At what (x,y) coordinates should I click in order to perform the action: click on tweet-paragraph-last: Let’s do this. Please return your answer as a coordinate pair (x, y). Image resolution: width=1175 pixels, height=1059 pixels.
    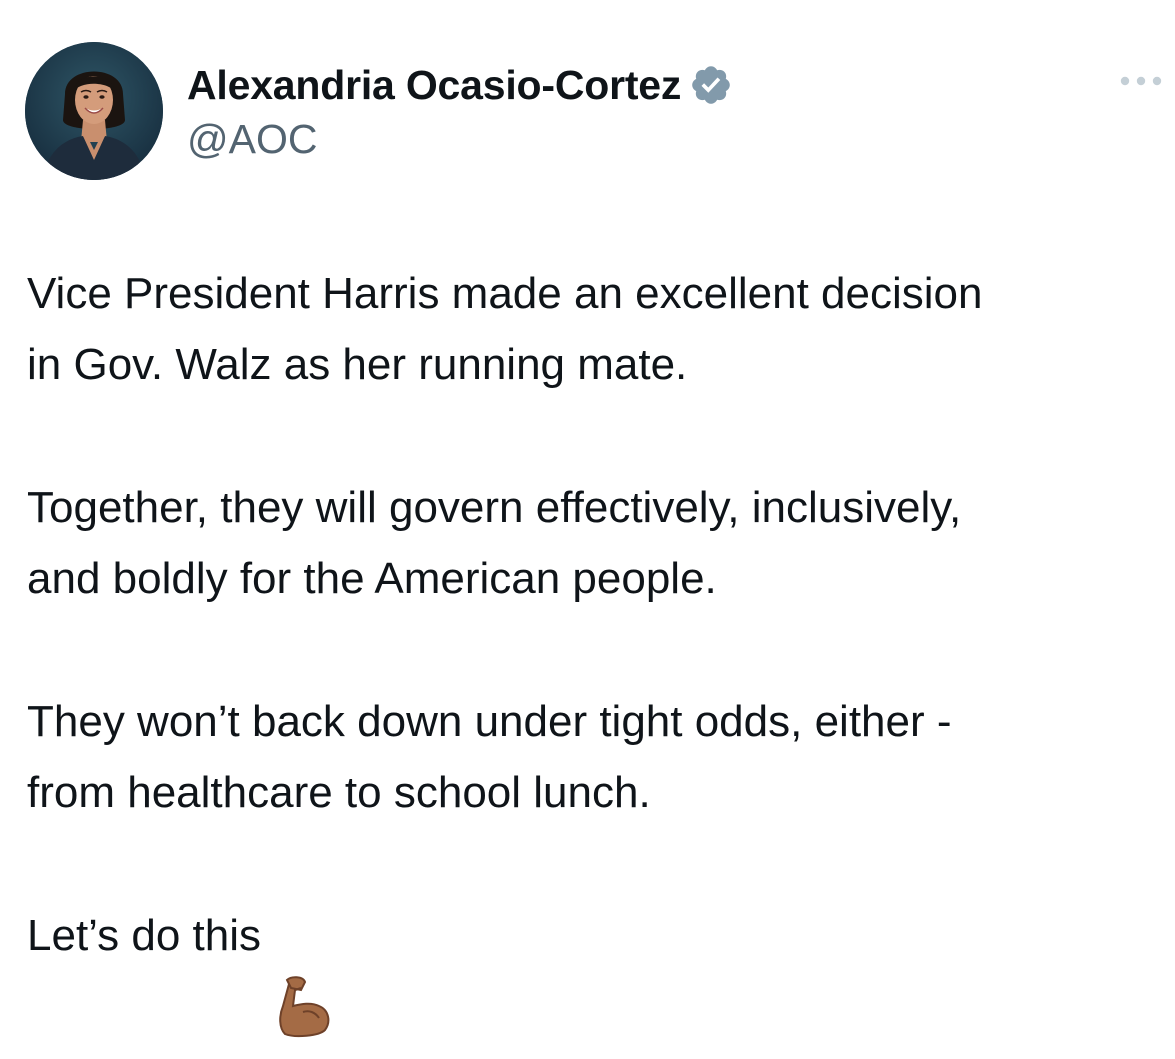
    Looking at the image, I should click on (597, 968).